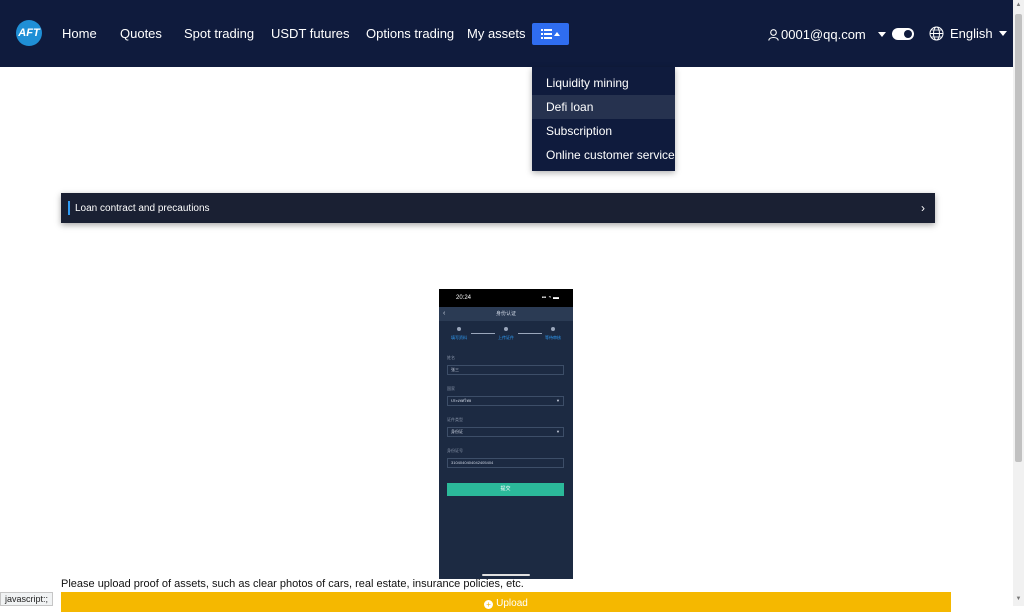 Image resolution: width=1024 pixels, height=616 pixels. Describe the element at coordinates (1018, 238) in the screenshot. I see `scrollbar-thumb` at that location.